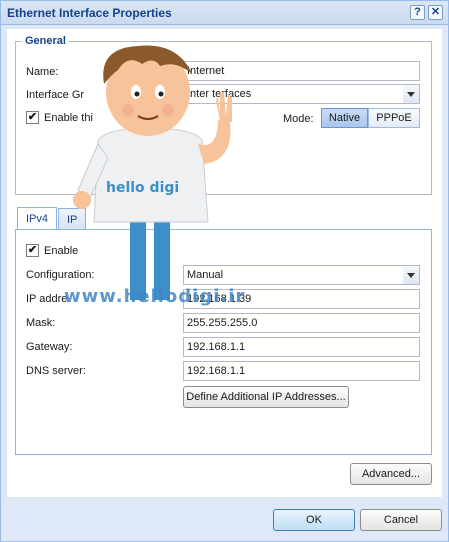 The image size is (449, 542). Describe the element at coordinates (45, 41) in the screenshot. I see `general-legend: General` at that location.